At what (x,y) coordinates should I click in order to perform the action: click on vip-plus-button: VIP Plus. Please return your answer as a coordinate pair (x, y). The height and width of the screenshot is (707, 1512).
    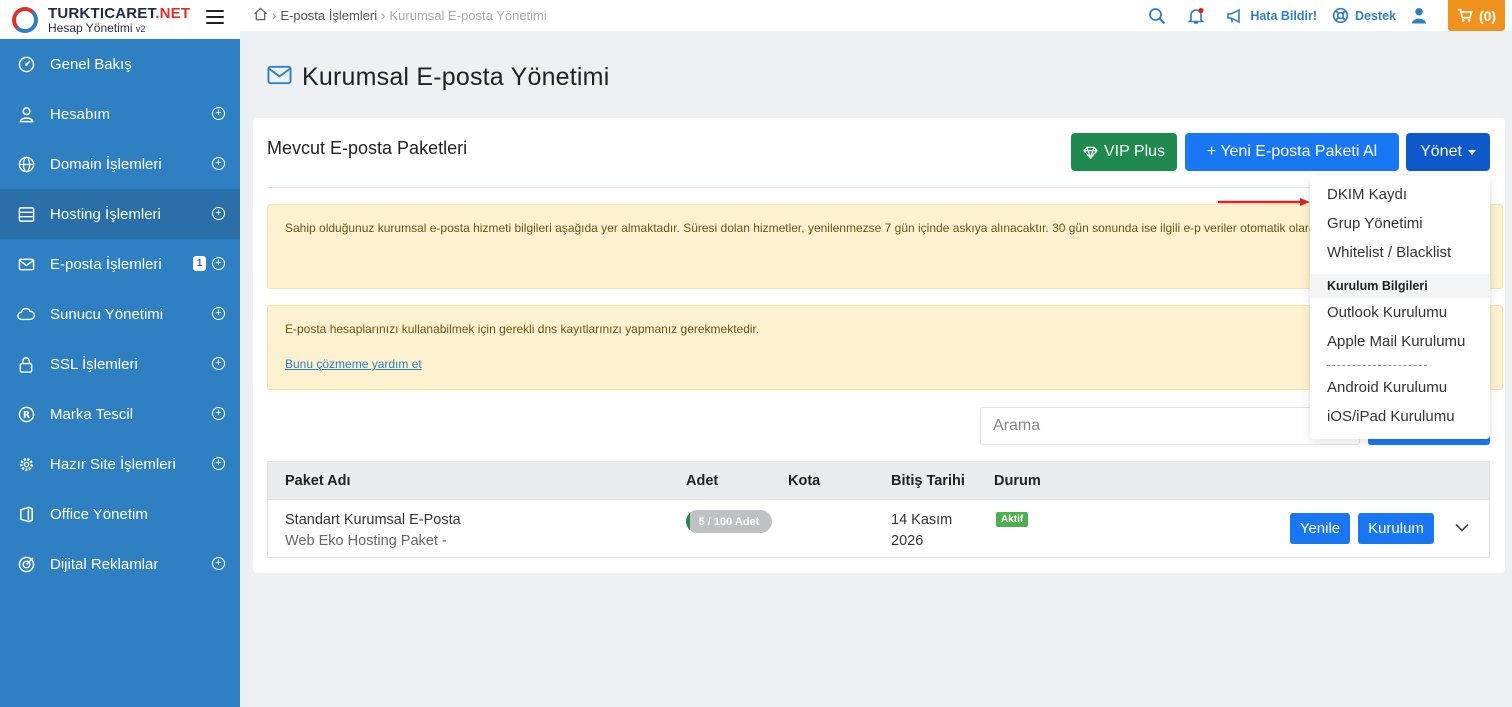
    Looking at the image, I should click on (1124, 152).